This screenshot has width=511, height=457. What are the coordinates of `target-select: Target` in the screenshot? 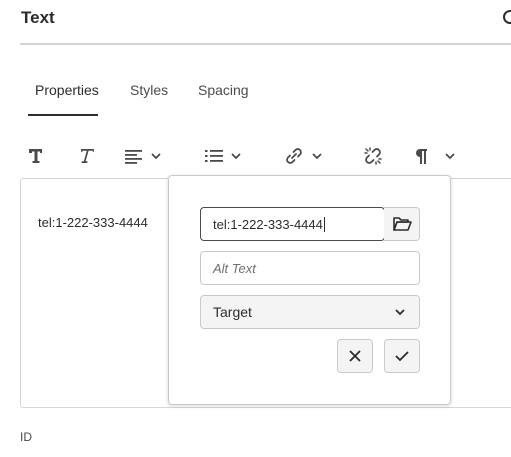 It's located at (310, 312).